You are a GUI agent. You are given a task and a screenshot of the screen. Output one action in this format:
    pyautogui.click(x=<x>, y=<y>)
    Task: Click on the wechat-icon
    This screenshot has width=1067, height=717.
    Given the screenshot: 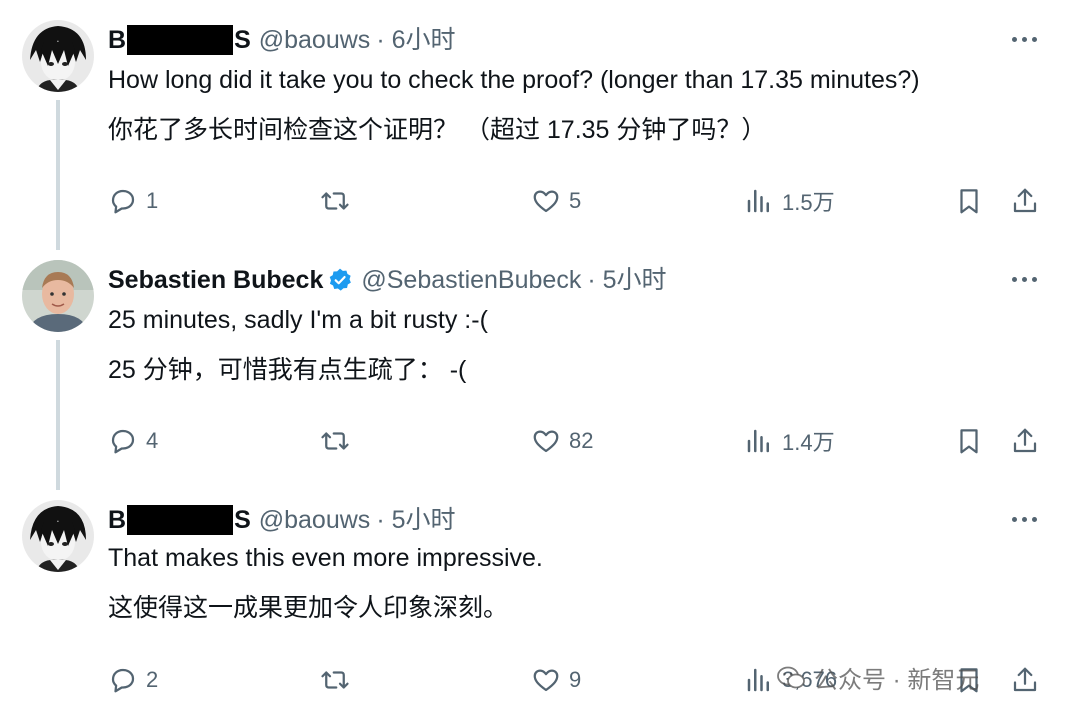 What is the action you would take?
    pyautogui.click(x=791, y=677)
    